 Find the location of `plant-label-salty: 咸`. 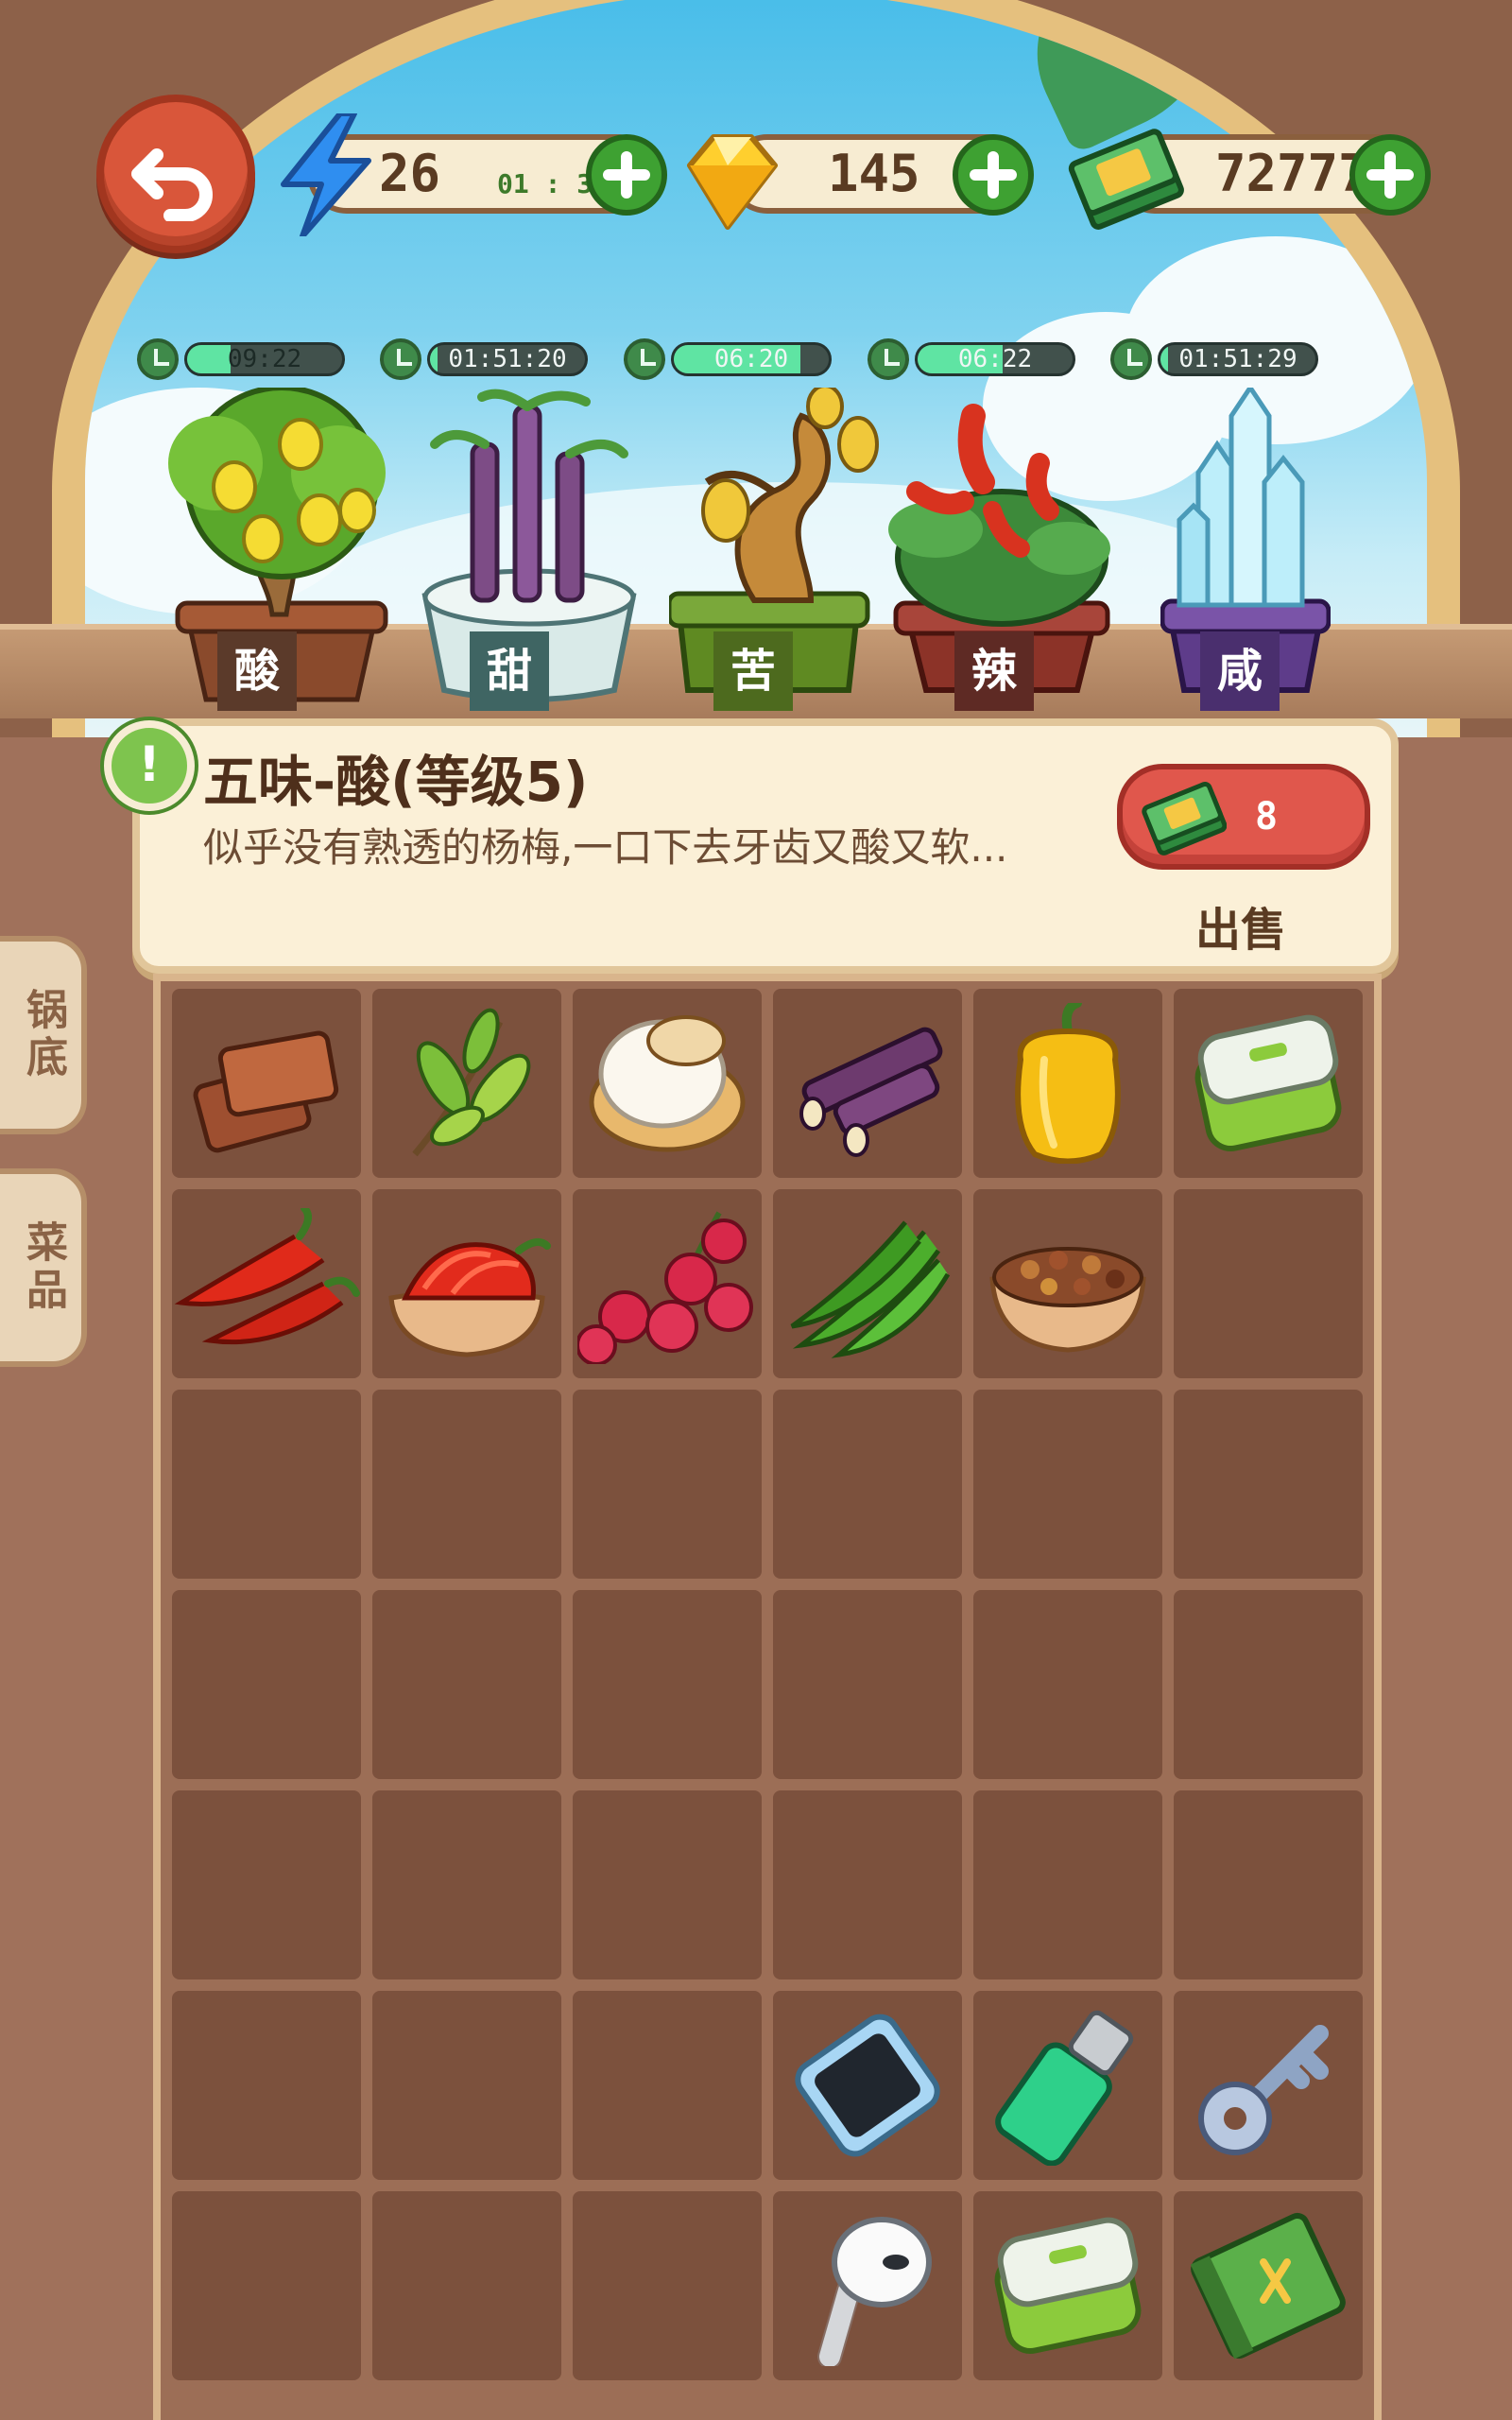

plant-label-salty: 咸 is located at coordinates (1240, 671).